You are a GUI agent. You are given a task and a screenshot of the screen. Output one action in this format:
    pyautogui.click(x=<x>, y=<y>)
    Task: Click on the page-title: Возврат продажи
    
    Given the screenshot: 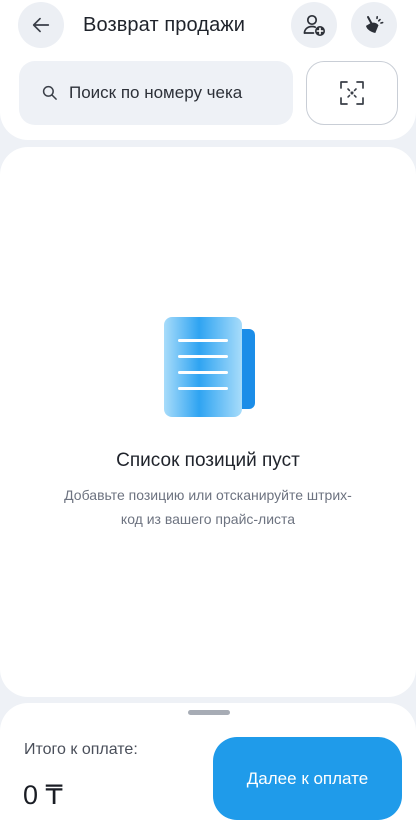 What is the action you would take?
    pyautogui.click(x=164, y=25)
    